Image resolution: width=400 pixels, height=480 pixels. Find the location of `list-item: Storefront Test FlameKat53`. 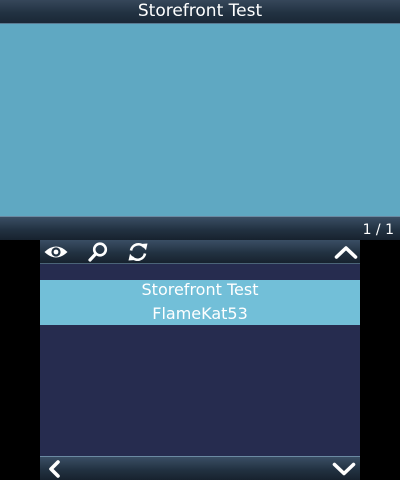

list-item: Storefront Test FlameKat53 is located at coordinates (200, 302).